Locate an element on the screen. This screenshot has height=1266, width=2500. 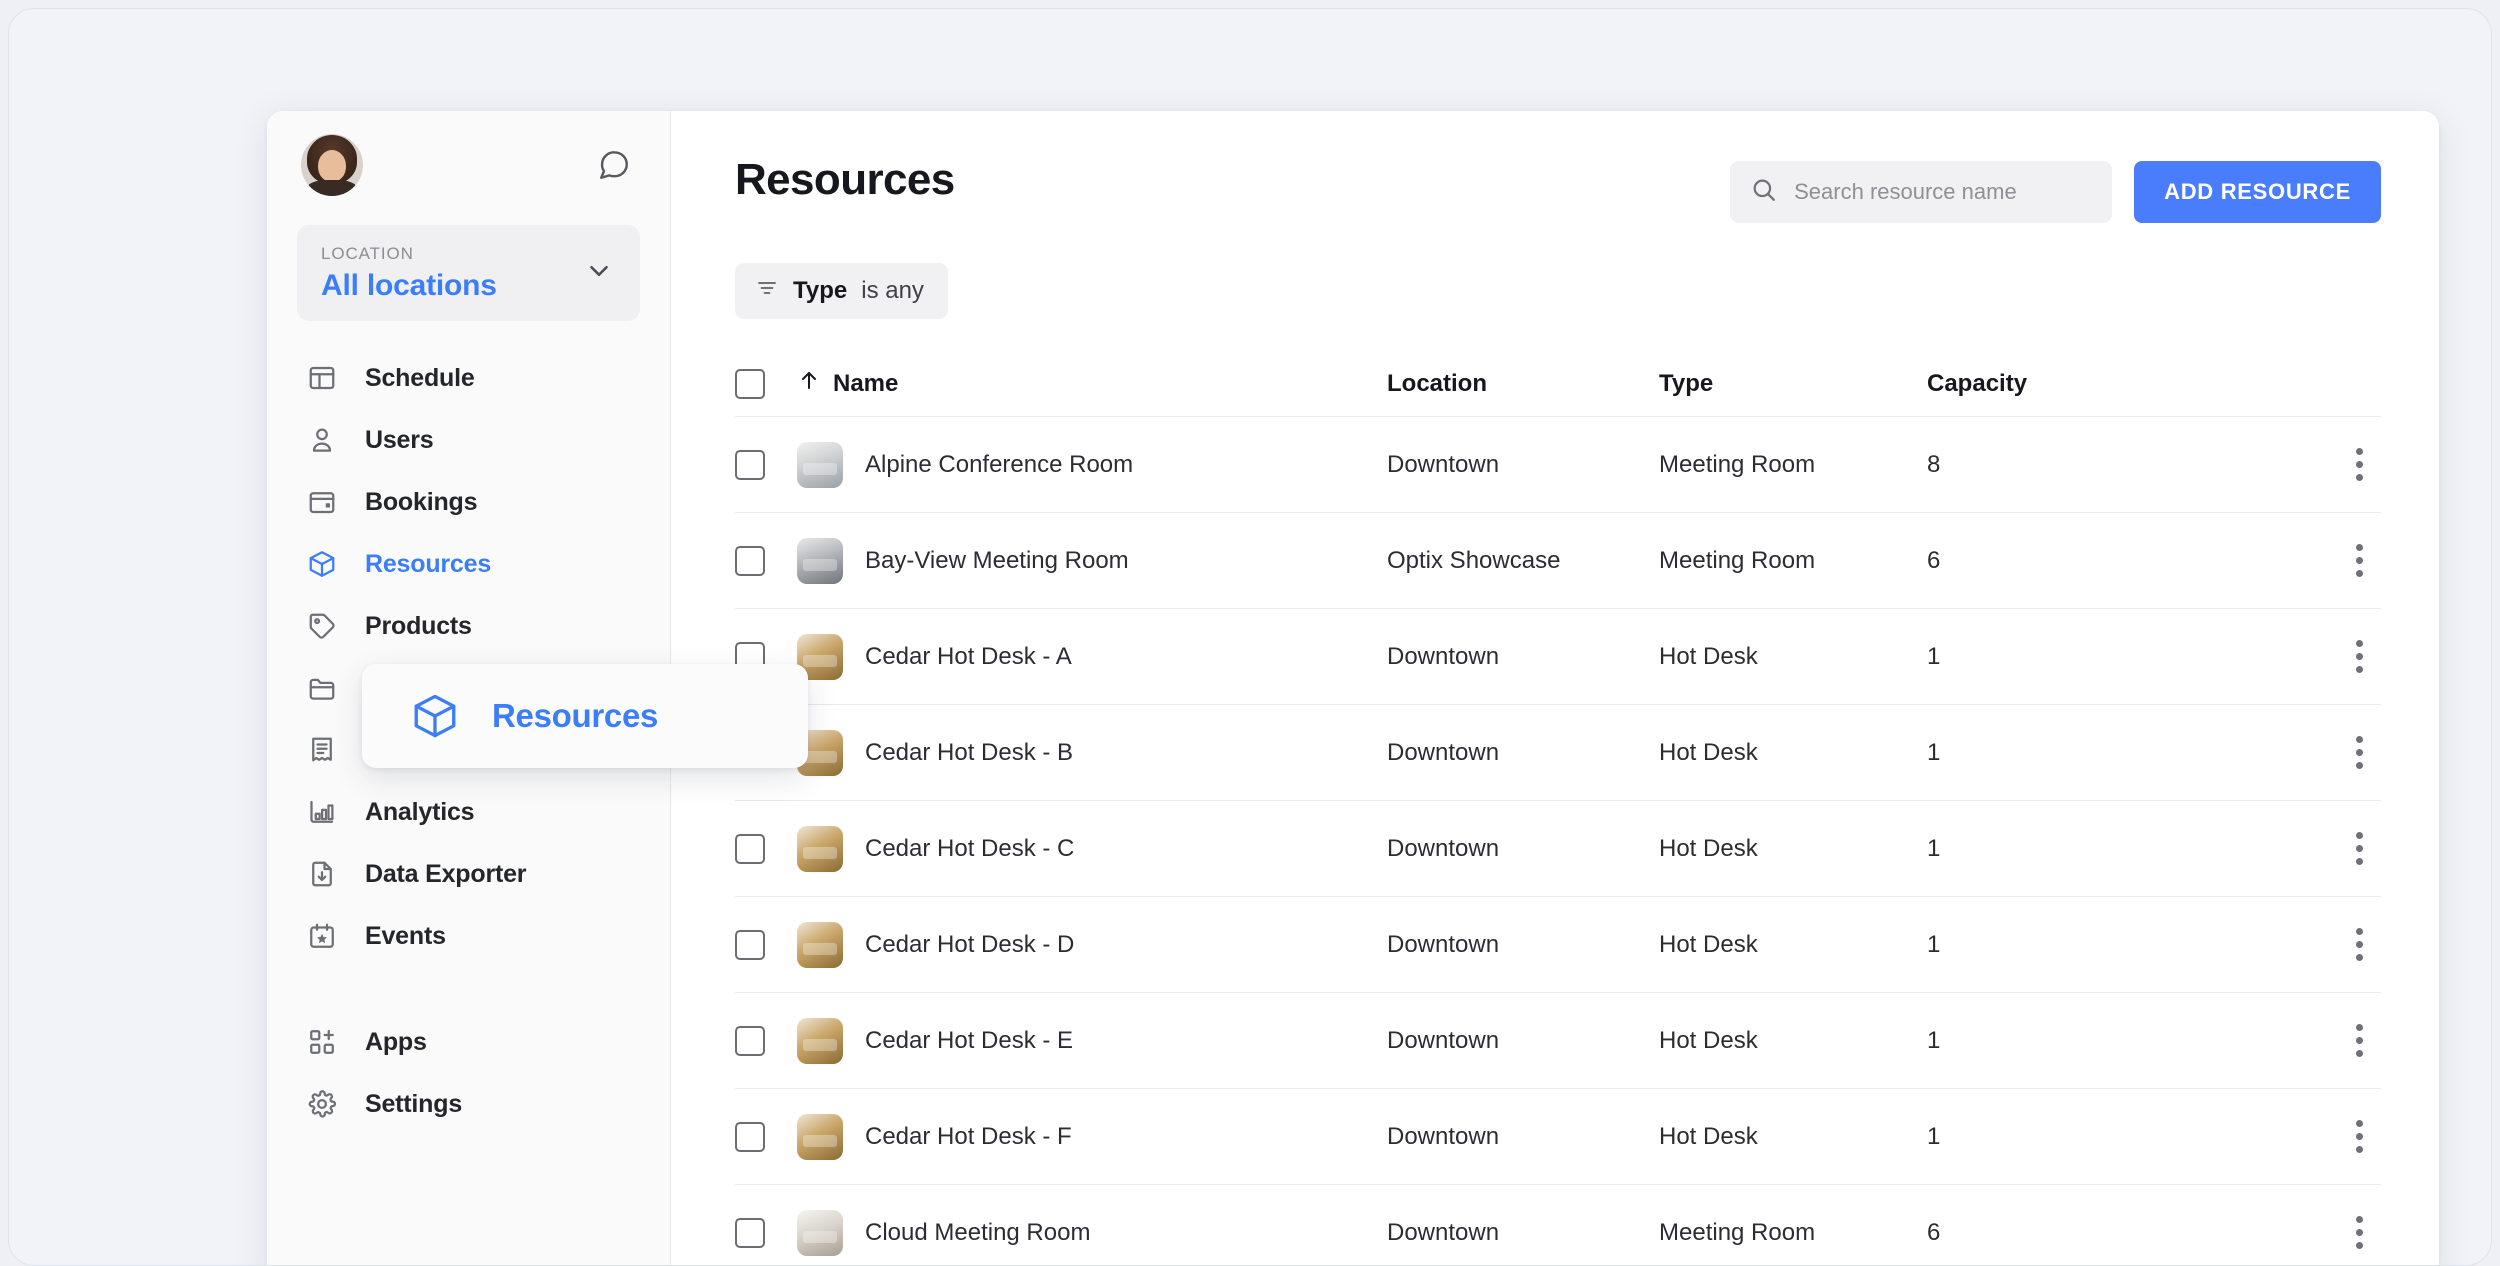
table-row: Cloud Meeting Room Downtown Meeting Room 6 is located at coordinates (1558, 1225).